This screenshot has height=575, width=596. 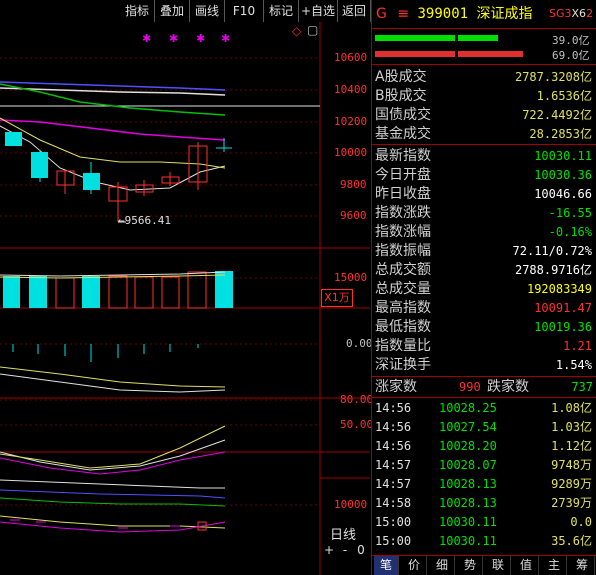 I want to click on low-price-marker: ←9566.41, so click(x=144, y=220).